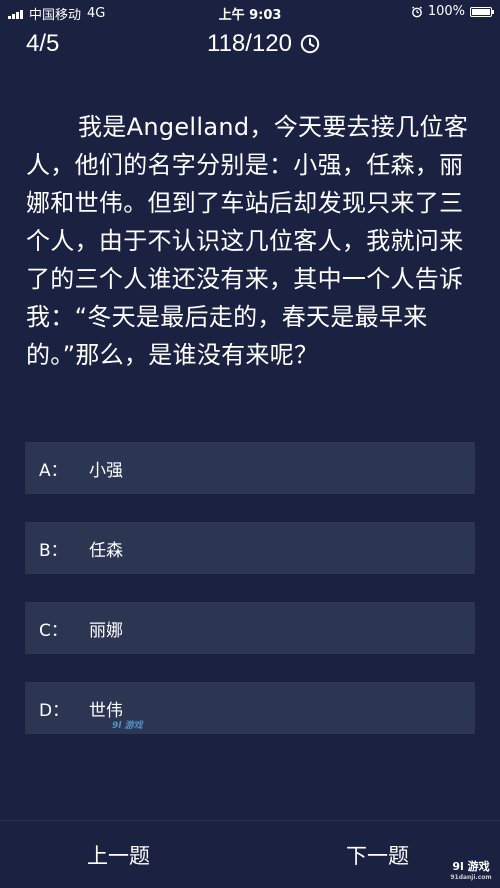  I want to click on site-logo: 9l 游戏 91danji.com, so click(471, 872).